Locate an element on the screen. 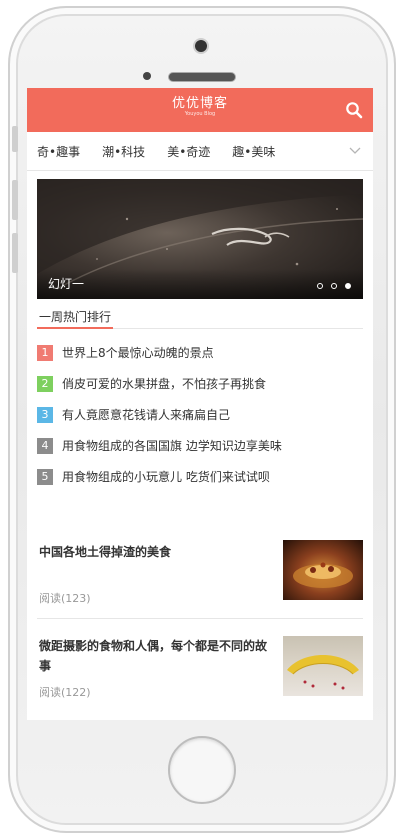 This screenshot has height=835, width=400. read-count: 阅读(122) is located at coordinates (65, 692).